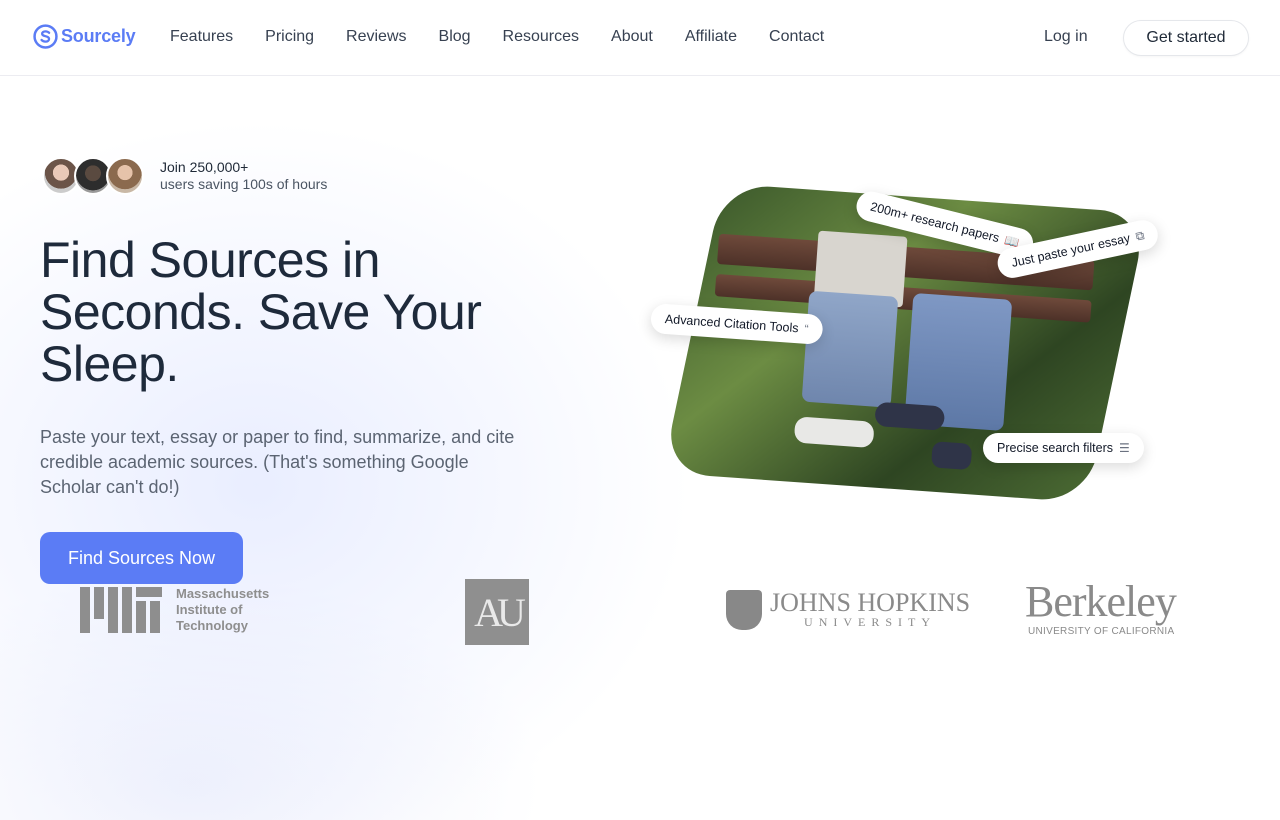 Image resolution: width=1280 pixels, height=820 pixels. I want to click on sourcely-logo-icon, so click(45, 36).